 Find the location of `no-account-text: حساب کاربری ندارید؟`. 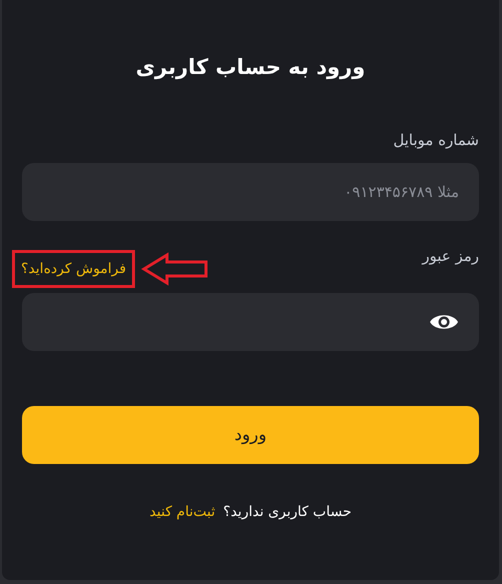

no-account-text: حساب کاربری ندارید؟ is located at coordinates (287, 512).